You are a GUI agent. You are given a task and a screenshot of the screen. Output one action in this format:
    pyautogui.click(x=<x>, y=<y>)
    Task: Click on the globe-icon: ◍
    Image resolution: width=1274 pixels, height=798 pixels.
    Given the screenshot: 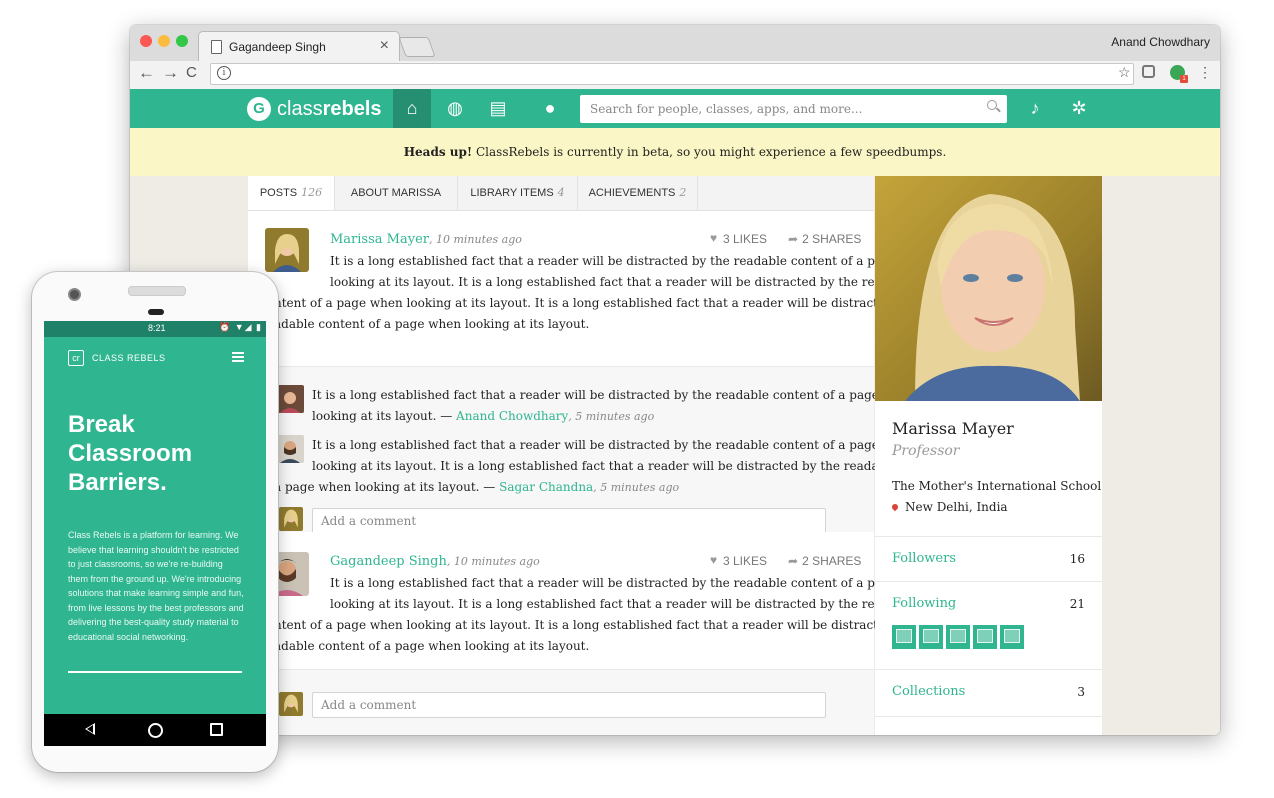 What is the action you would take?
    pyautogui.click(x=455, y=108)
    